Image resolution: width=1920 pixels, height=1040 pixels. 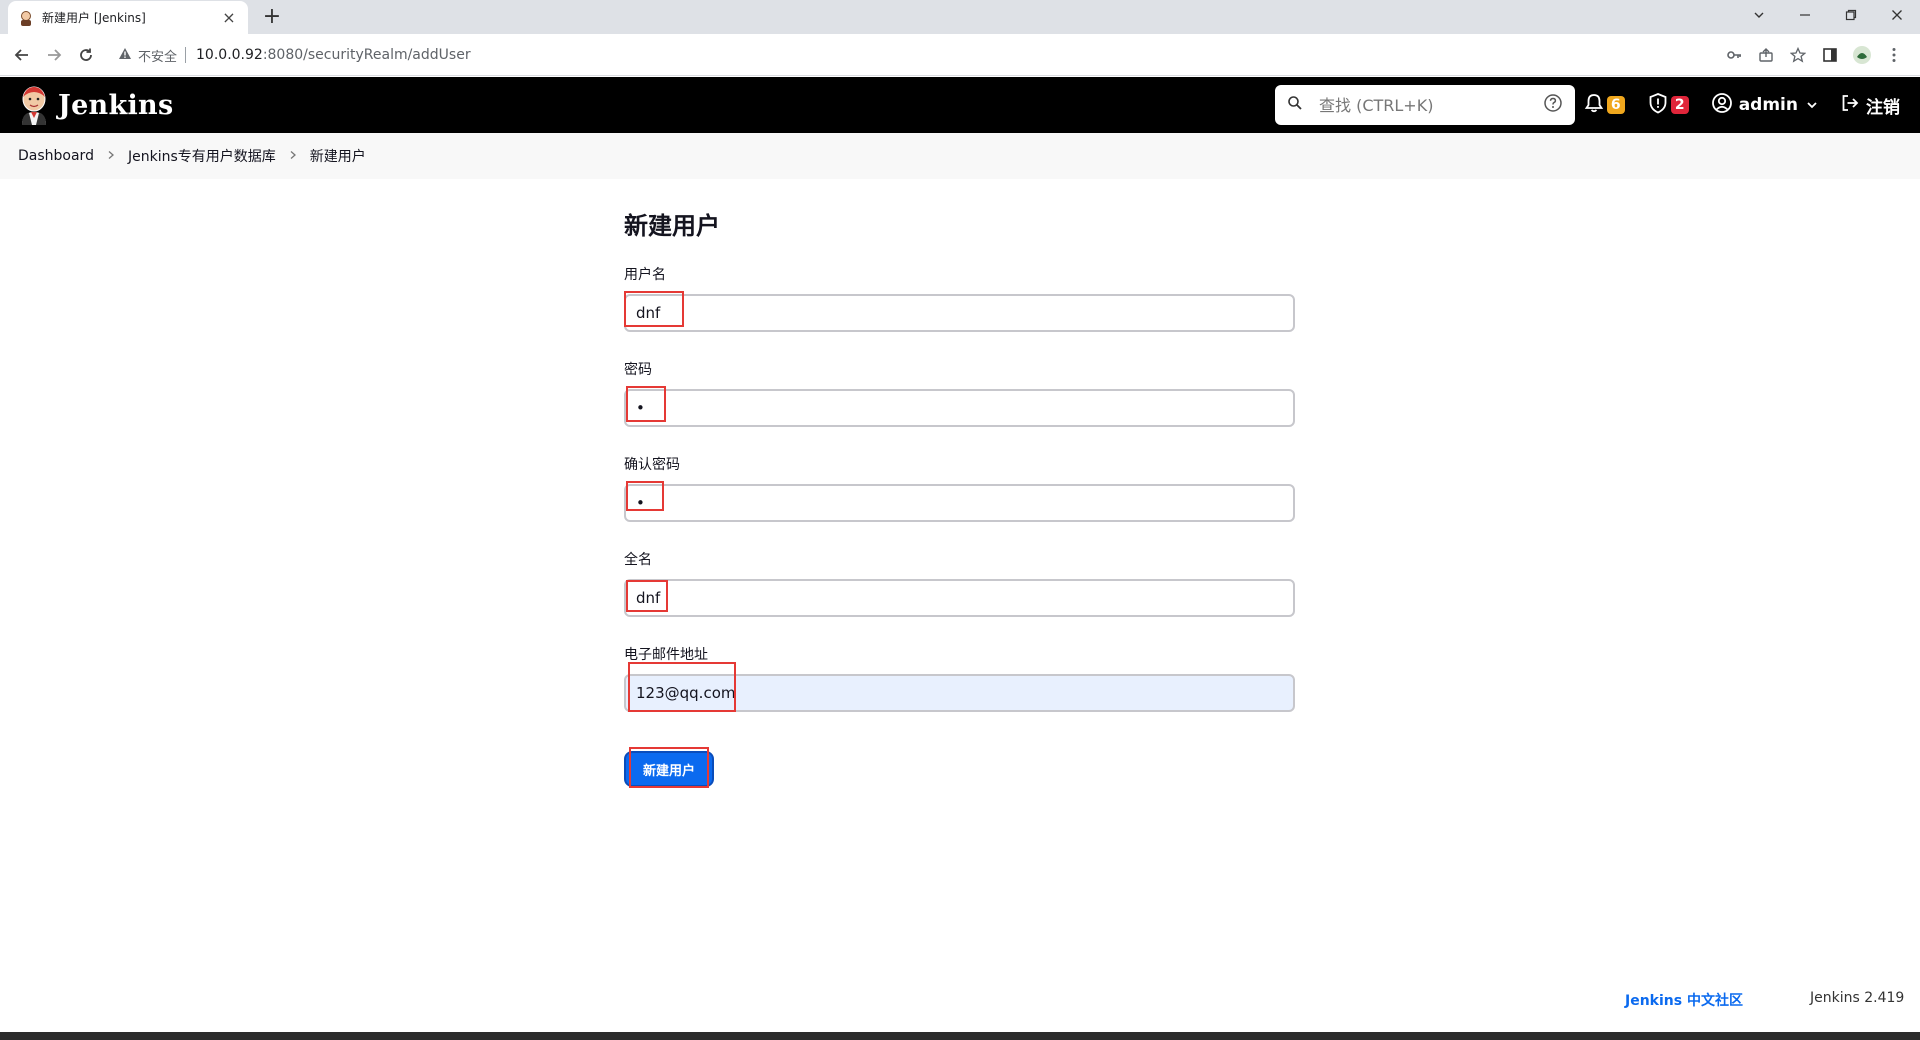 I want to click on profile-avatar-icon, so click(x=1862, y=55).